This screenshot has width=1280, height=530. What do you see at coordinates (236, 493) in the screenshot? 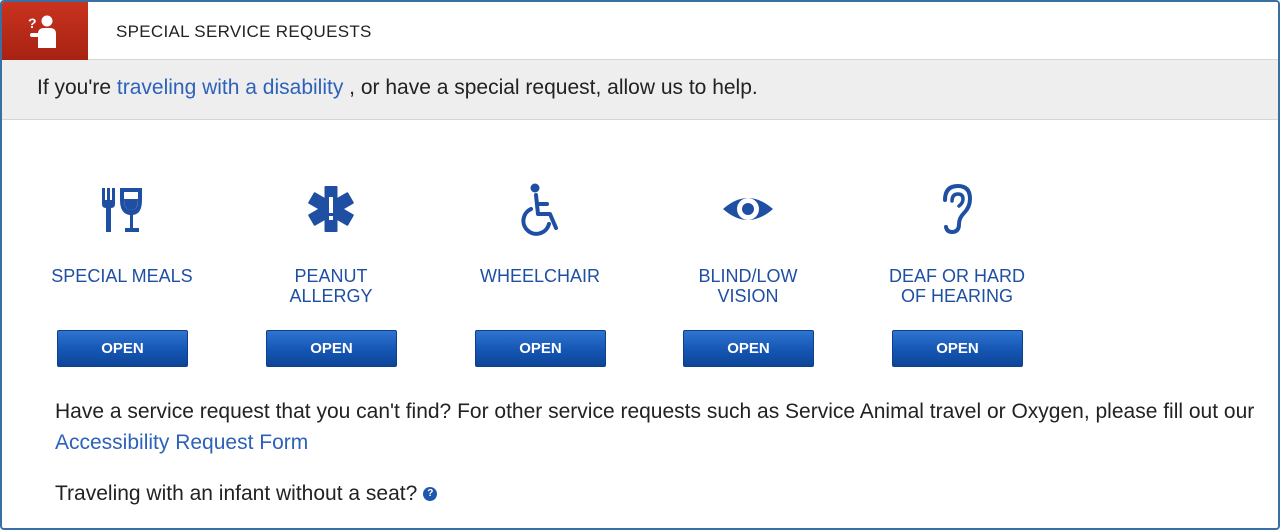
I see `infant-question-label: Traveling with an infant without a seat?` at bounding box center [236, 493].